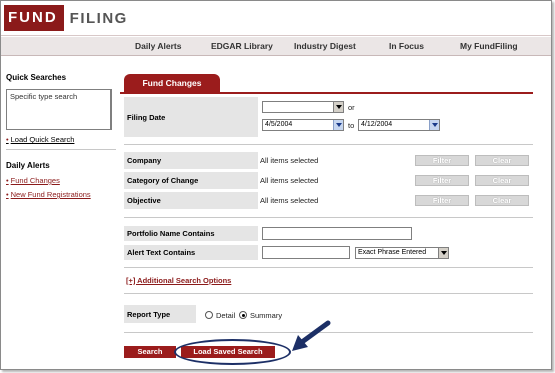 Image resolution: width=555 pixels, height=373 pixels. Describe the element at coordinates (209, 315) in the screenshot. I see `report-detail-radio` at that location.